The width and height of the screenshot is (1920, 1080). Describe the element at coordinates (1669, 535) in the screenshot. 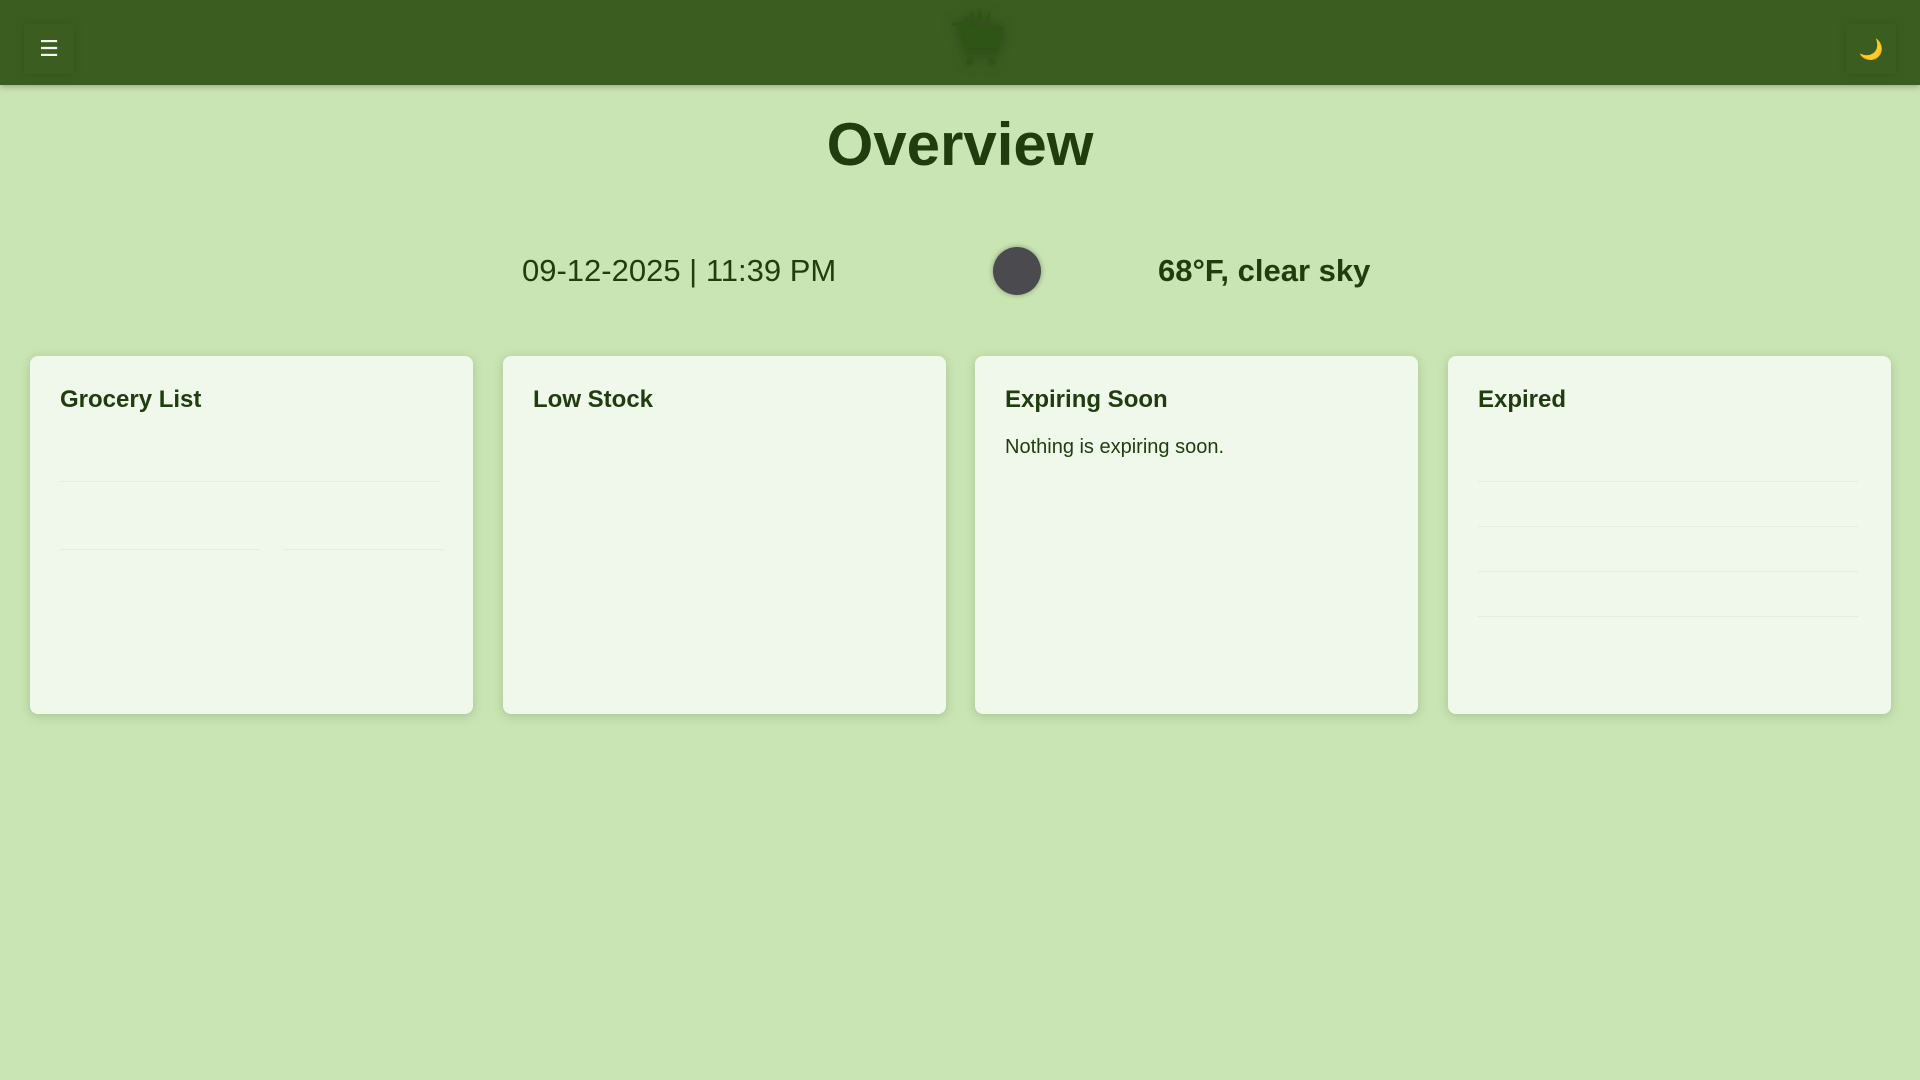

I see `expired-card: Expired` at that location.